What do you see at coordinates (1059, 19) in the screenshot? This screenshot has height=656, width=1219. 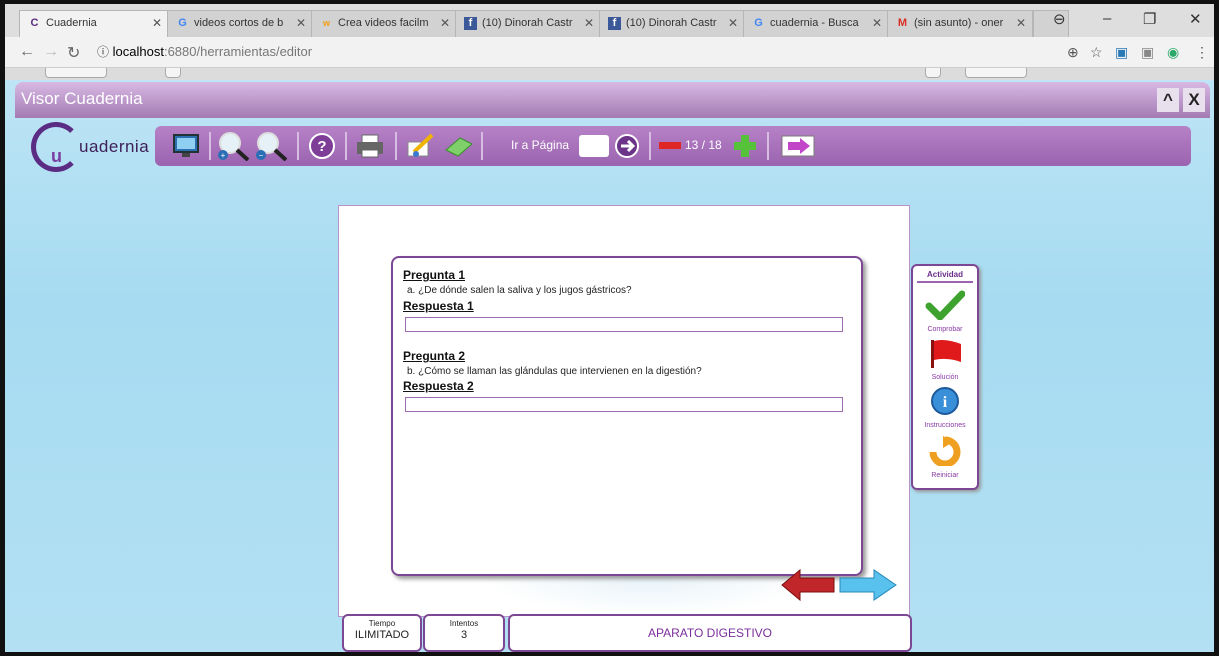 I see `profile-icon: ⊖` at bounding box center [1059, 19].